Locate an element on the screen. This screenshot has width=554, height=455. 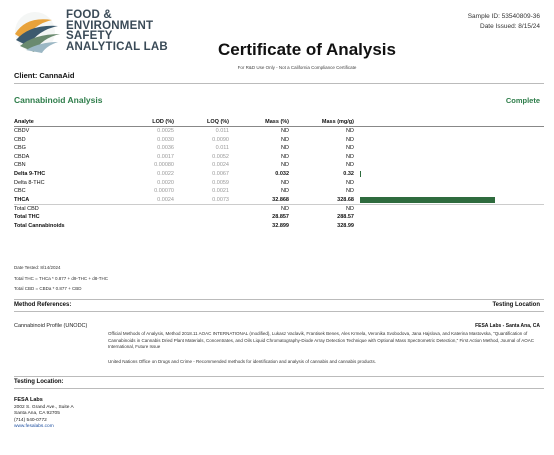
analyte-cell: CBC is located at coordinates (20, 191).